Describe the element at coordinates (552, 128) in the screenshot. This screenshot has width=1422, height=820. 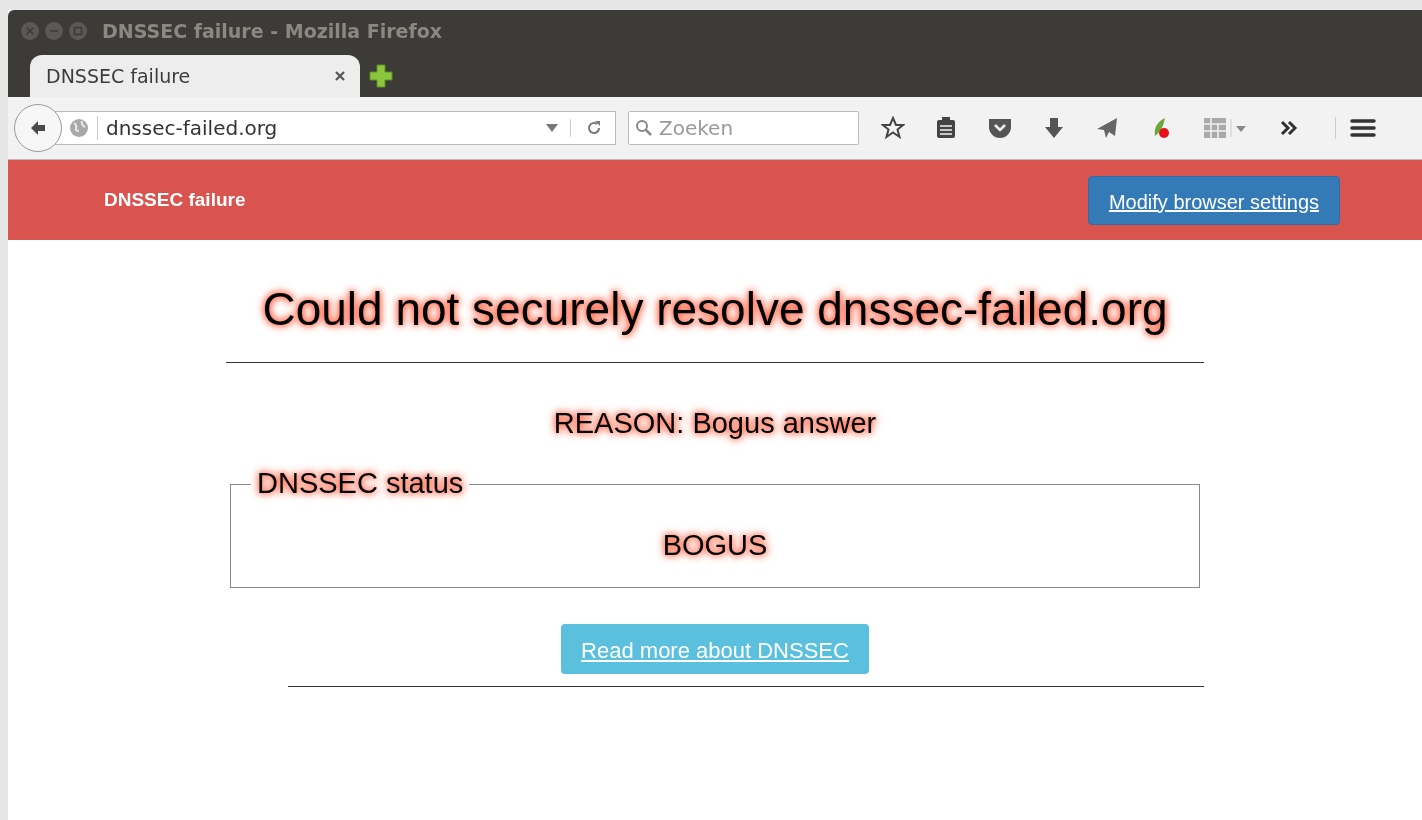
I see `dropdown-icon` at that location.